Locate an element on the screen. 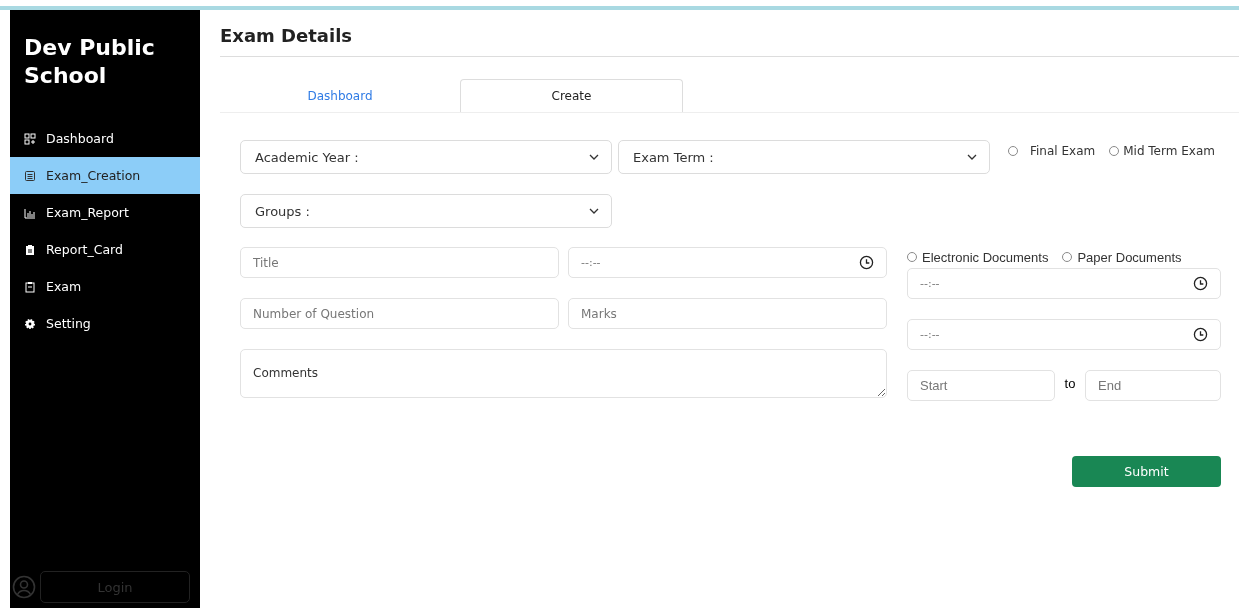  select-field: Groups : is located at coordinates (426, 211).